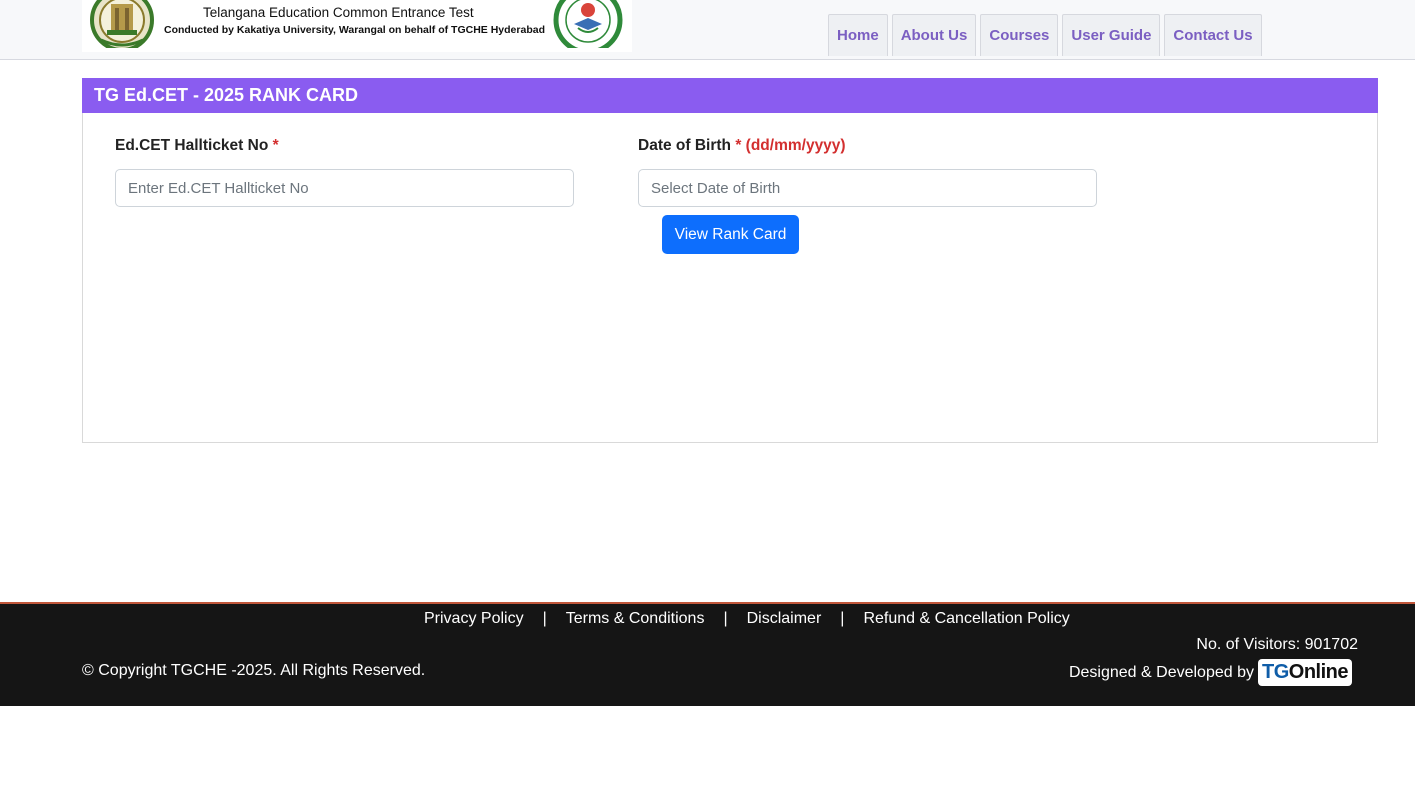 The width and height of the screenshot is (1415, 795). What do you see at coordinates (191, 145) in the screenshot?
I see `hallticket-label-text: Ed.CET Hallticket No` at bounding box center [191, 145].